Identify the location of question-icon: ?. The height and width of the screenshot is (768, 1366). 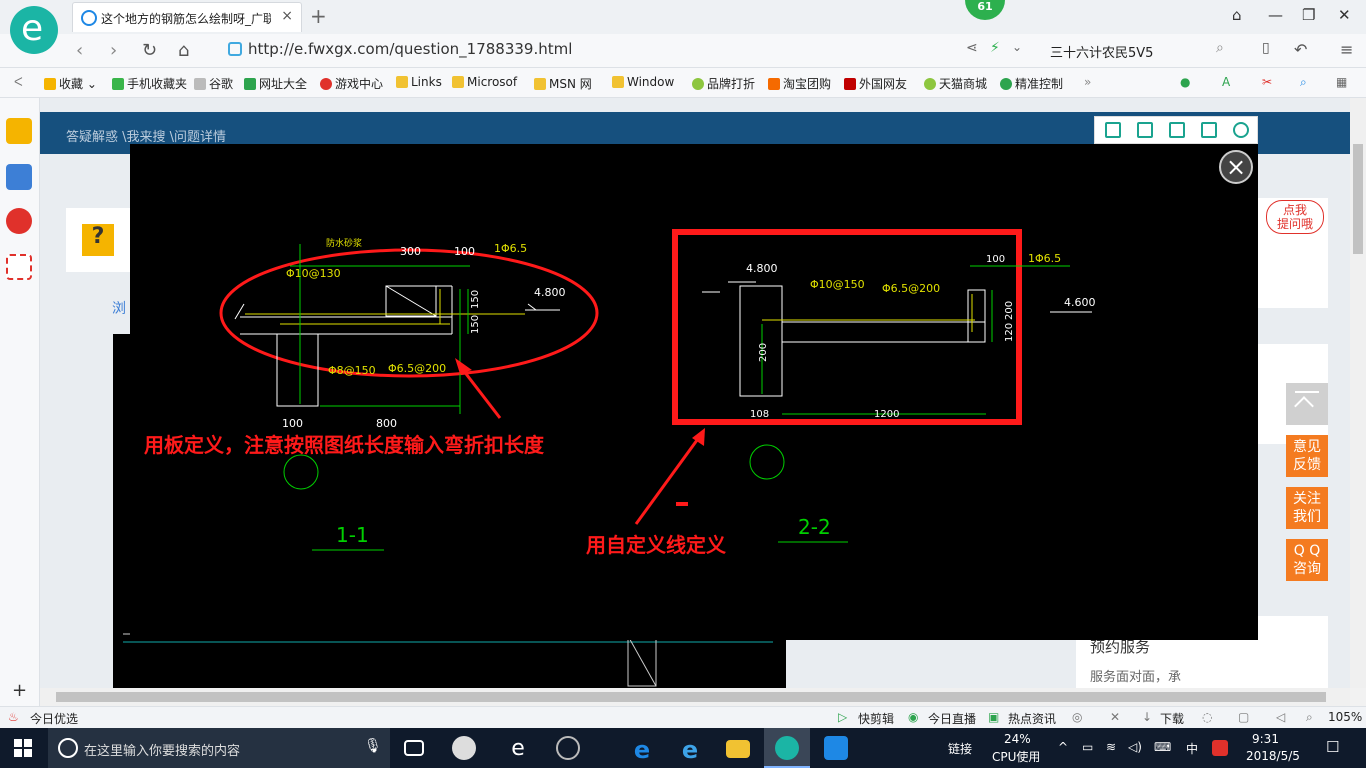
(98, 240).